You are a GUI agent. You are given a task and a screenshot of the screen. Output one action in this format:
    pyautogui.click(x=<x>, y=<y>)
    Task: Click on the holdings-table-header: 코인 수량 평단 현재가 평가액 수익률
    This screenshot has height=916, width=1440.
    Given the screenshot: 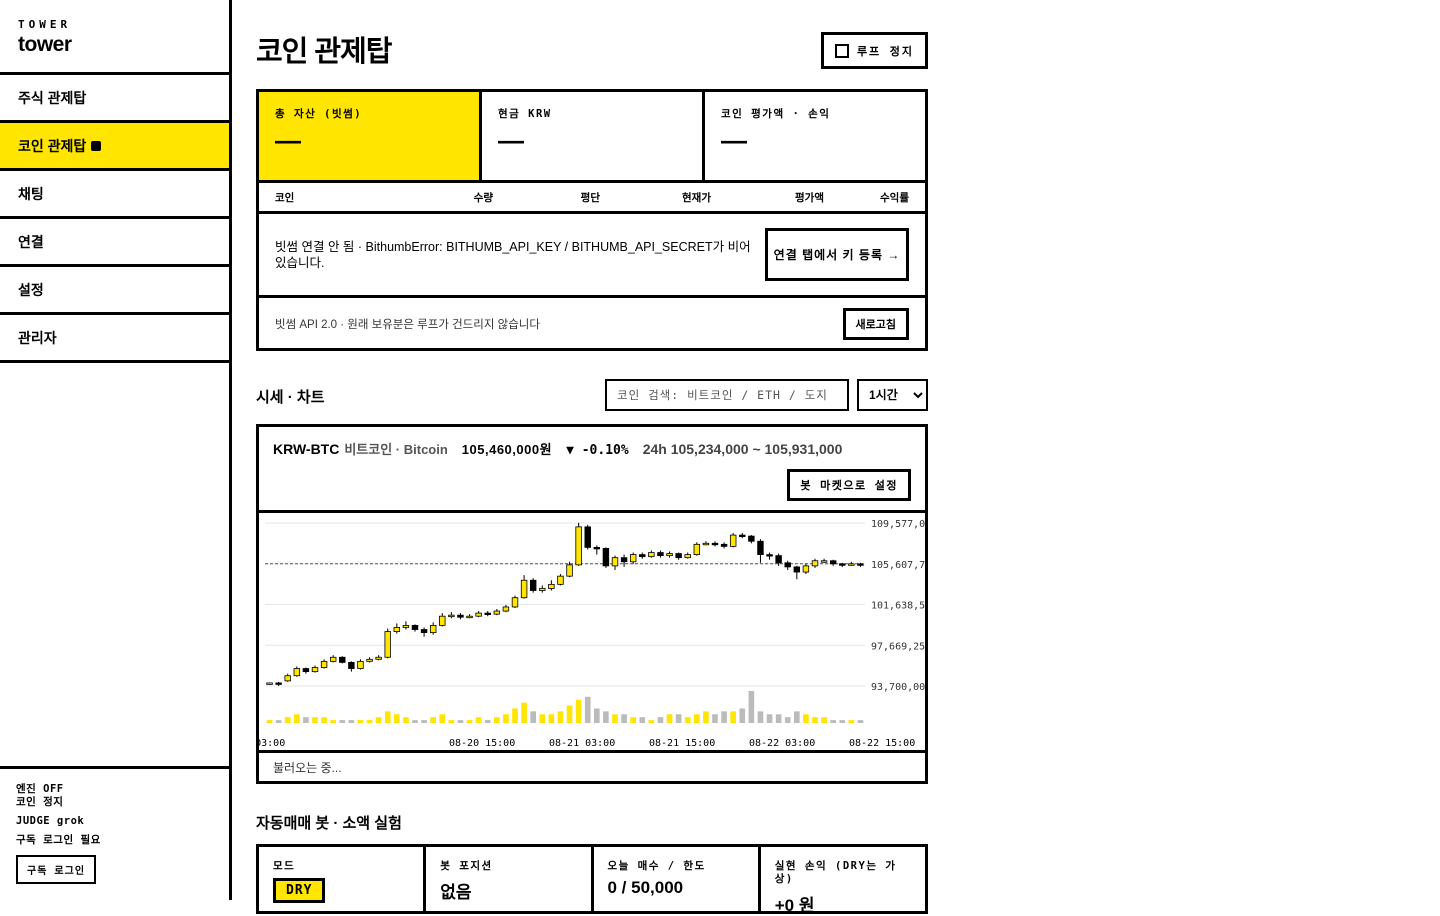 What is the action you would take?
    pyautogui.click(x=592, y=198)
    